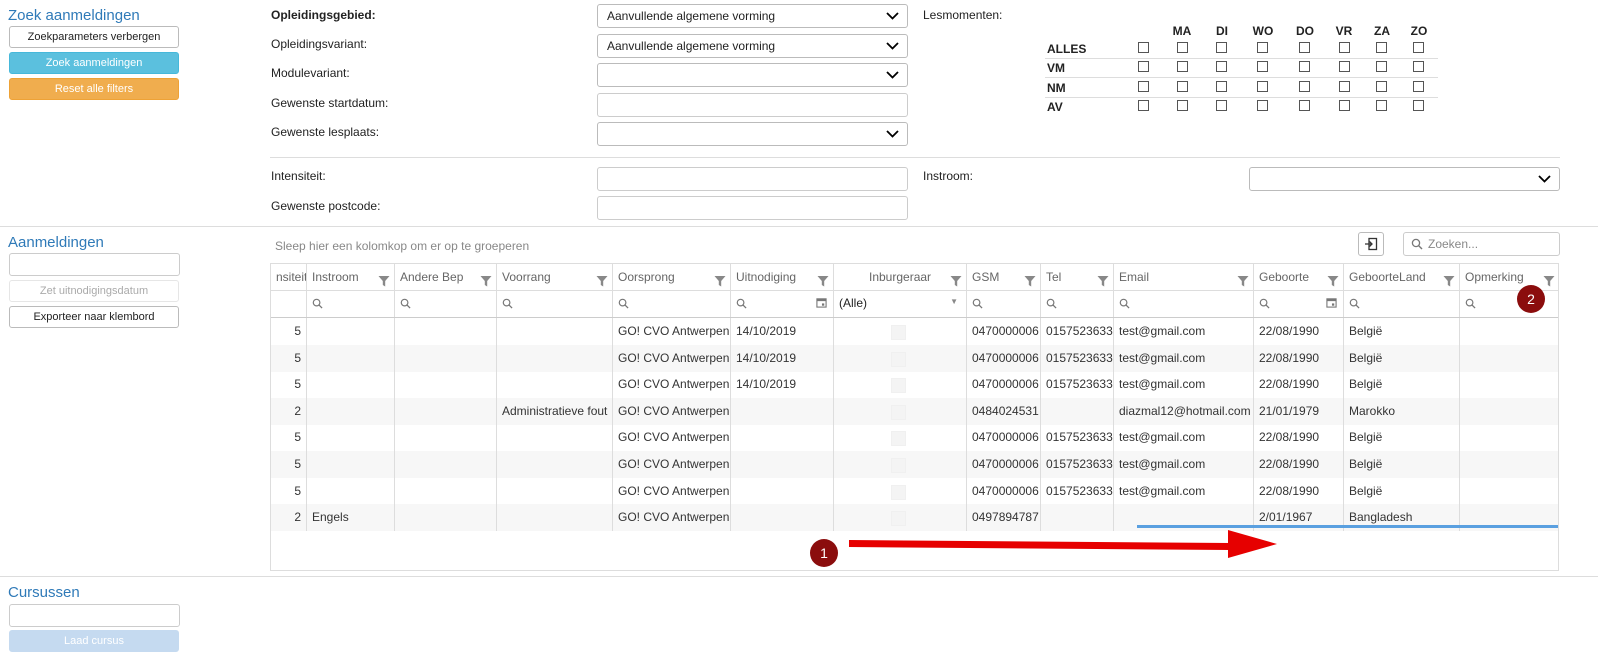 The width and height of the screenshot is (1598, 659). Describe the element at coordinates (94, 615) in the screenshot. I see `courses-input` at that location.